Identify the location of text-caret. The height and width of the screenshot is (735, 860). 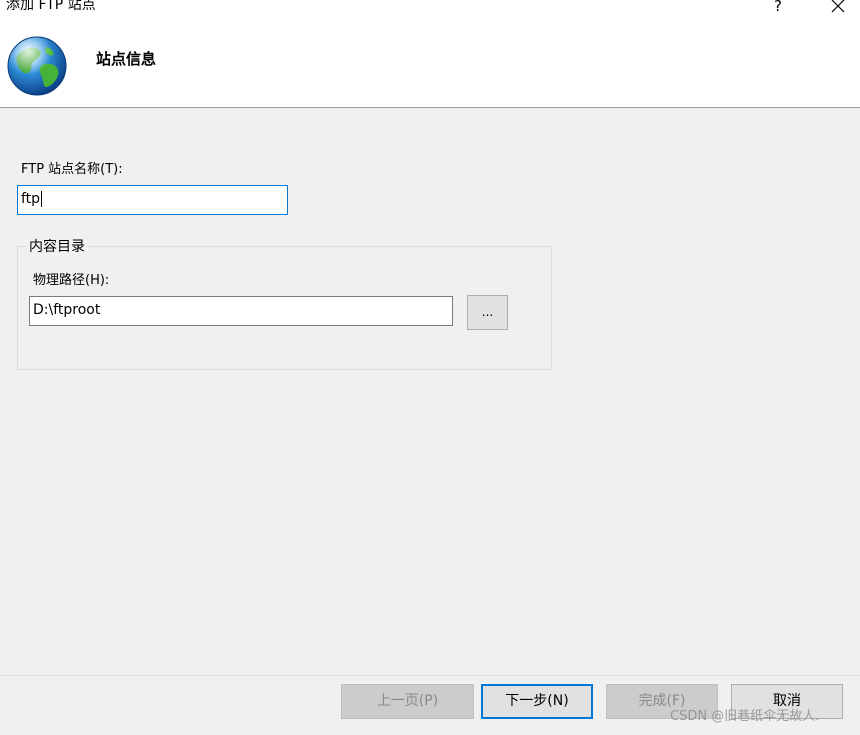
(42, 199).